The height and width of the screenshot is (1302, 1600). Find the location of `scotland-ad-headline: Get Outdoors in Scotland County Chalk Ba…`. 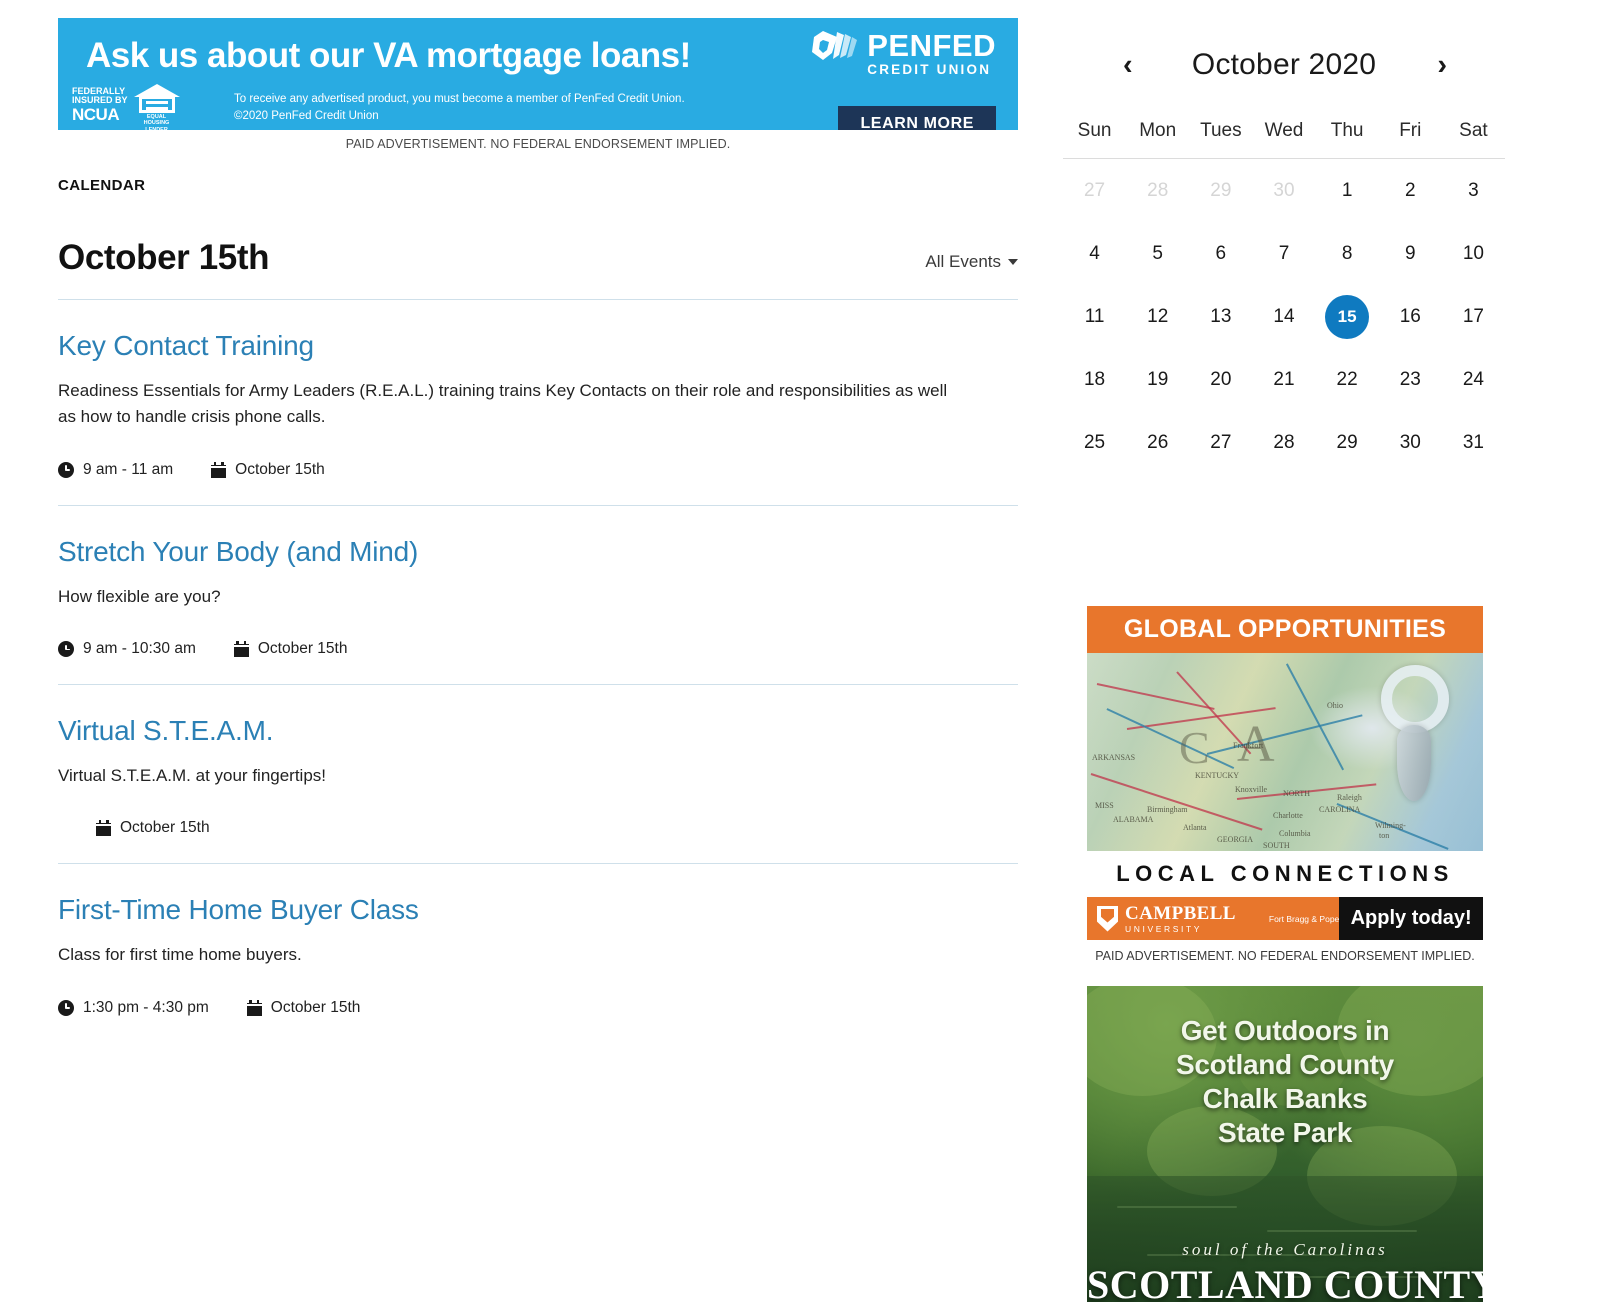

scotland-ad-headline: Get Outdoors in Scotland County Chalk Ba… is located at coordinates (1285, 1082).